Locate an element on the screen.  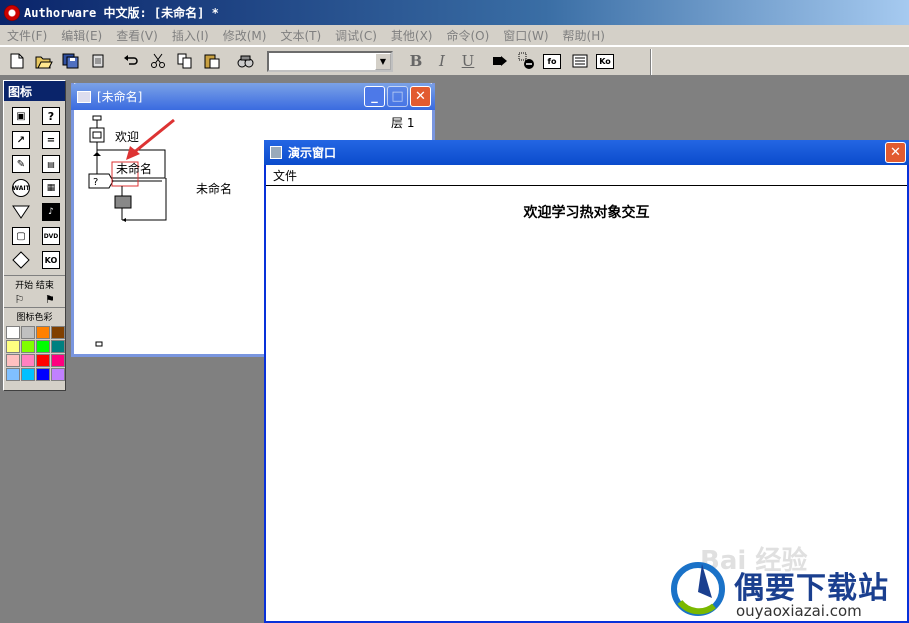
start-flag-icon: ⚐ is located at coordinates (19, 299).